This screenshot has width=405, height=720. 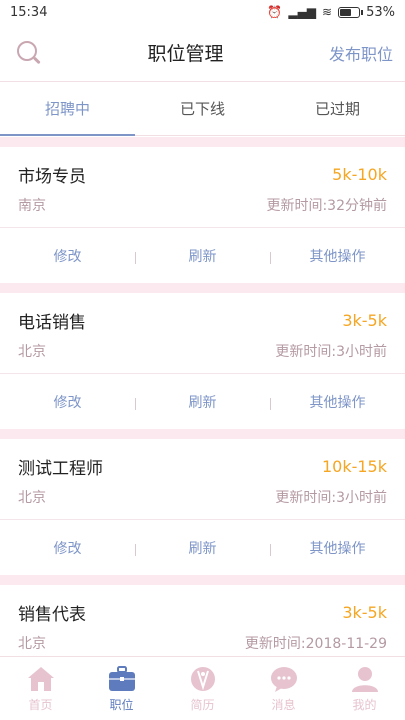 I want to click on tabbar-label: 简历, so click(x=202, y=704).